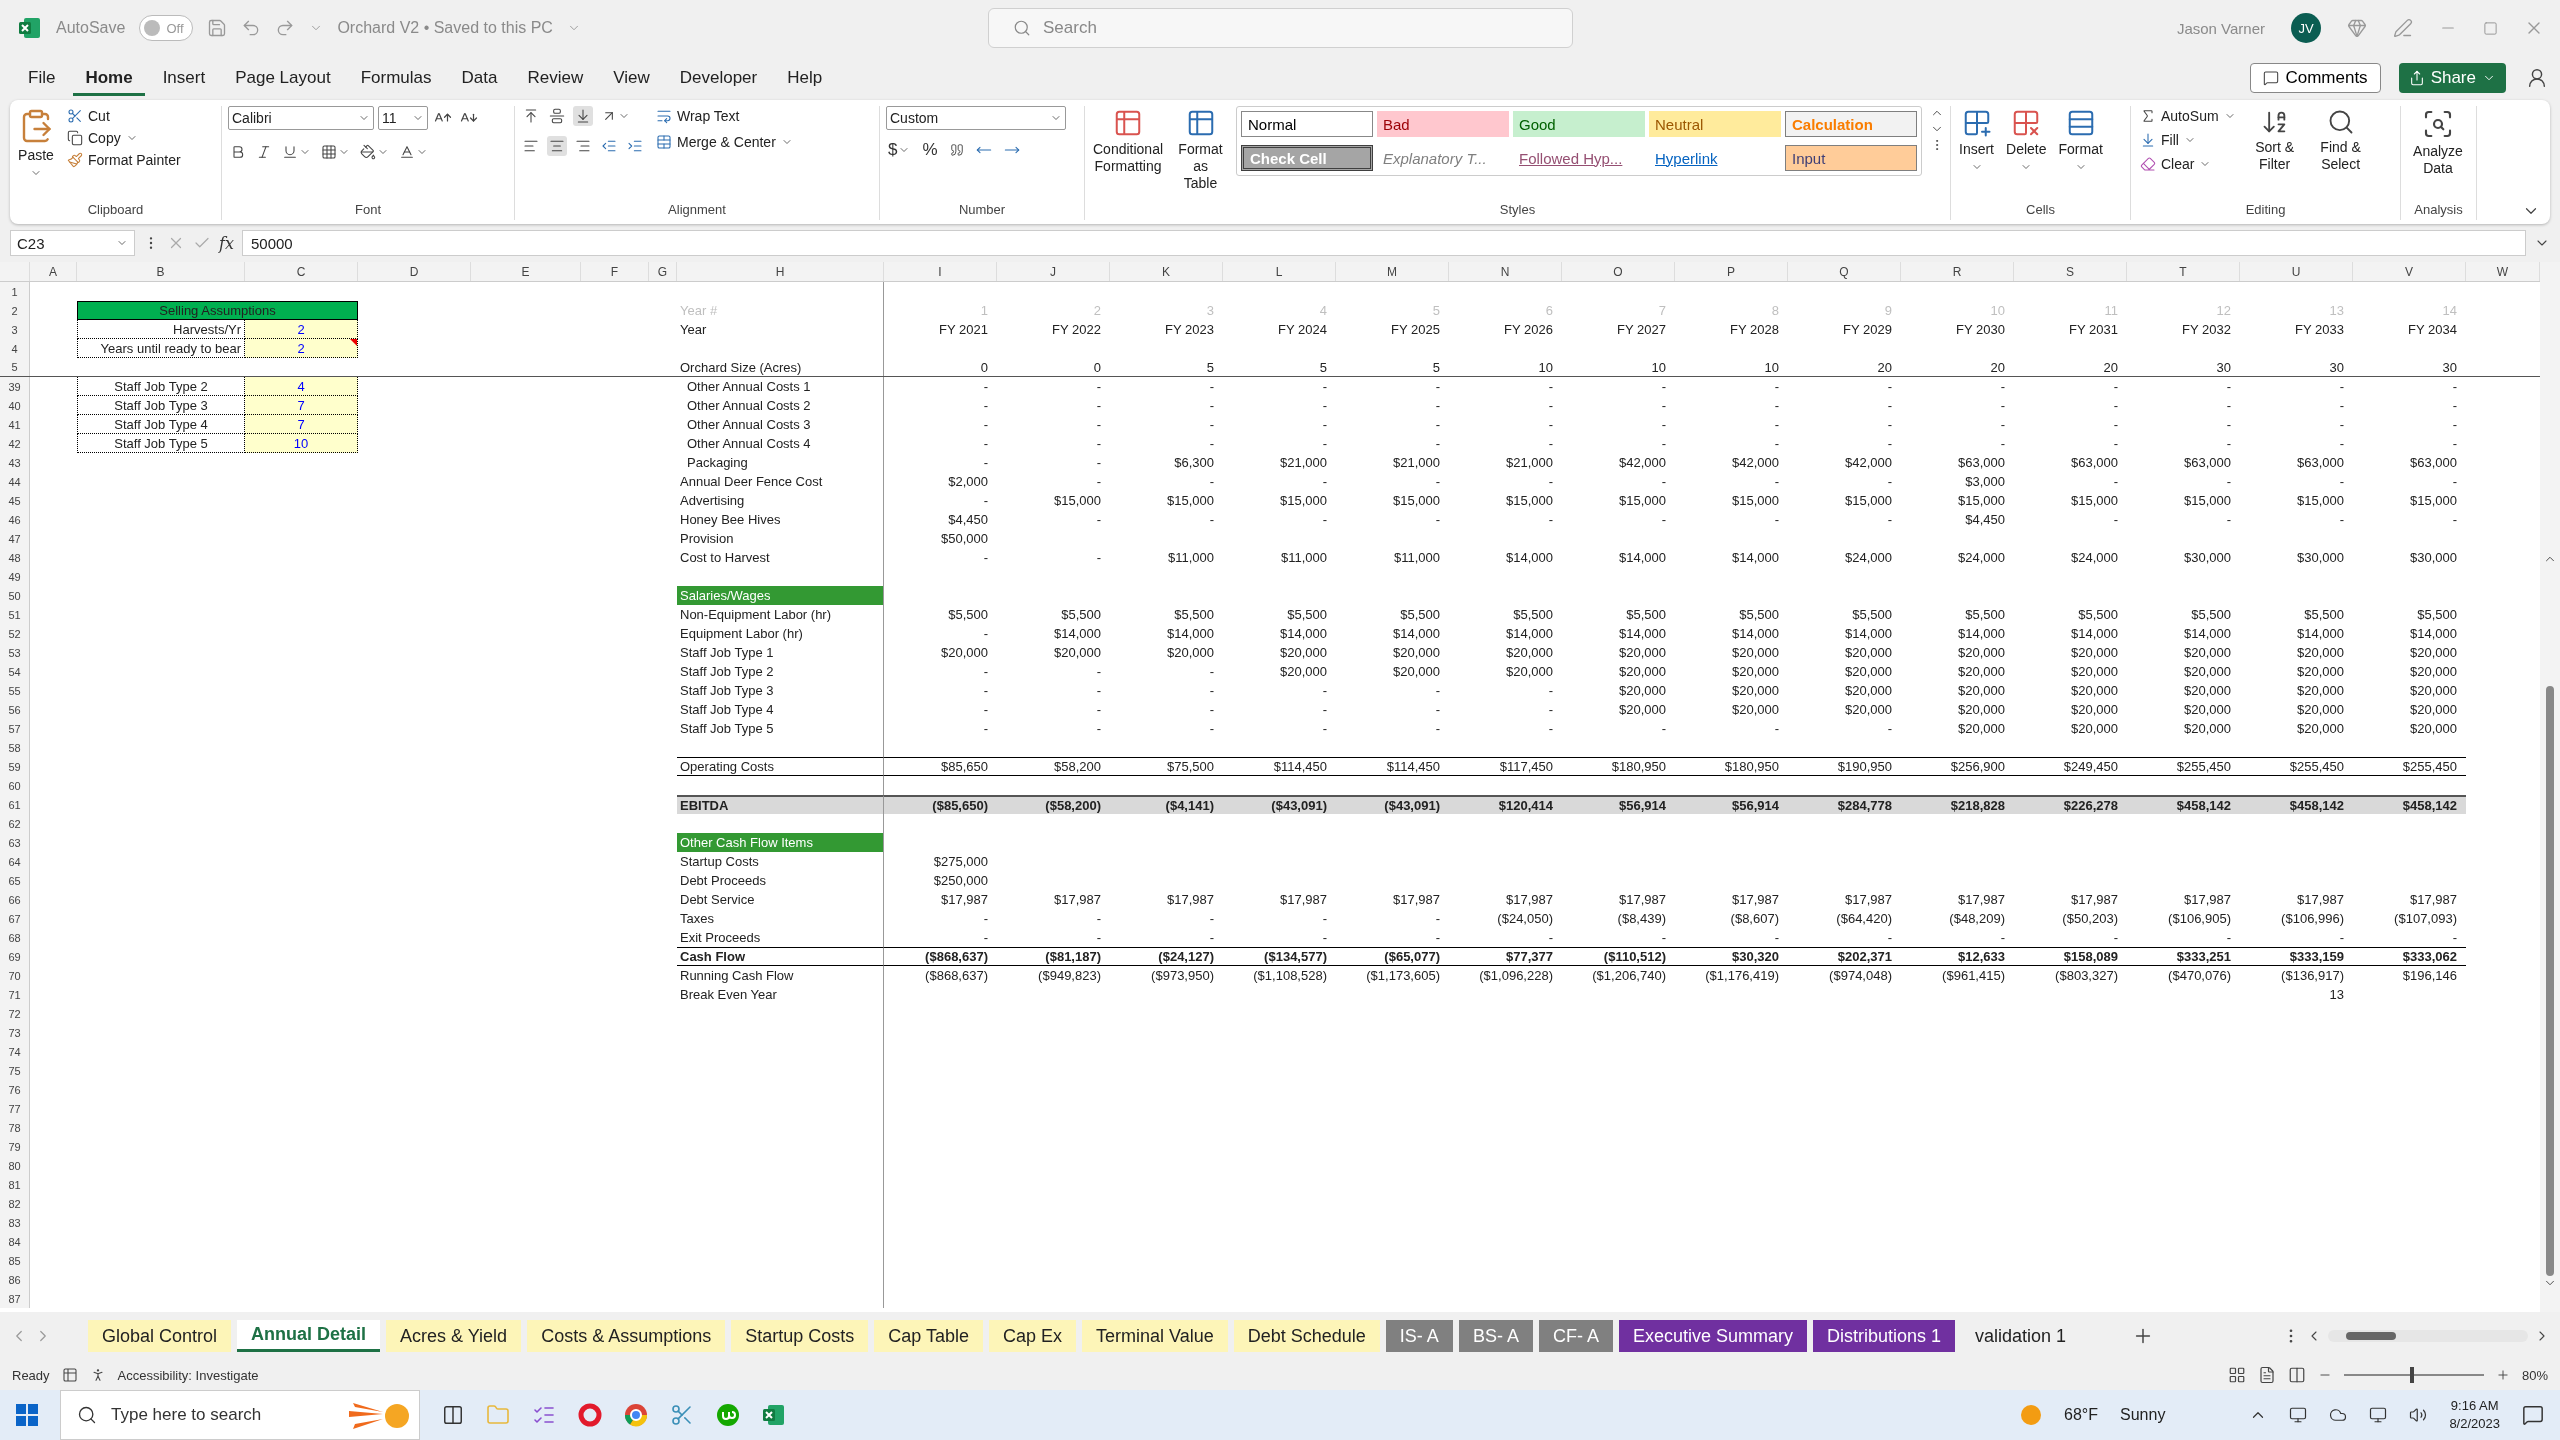 Image resolution: width=2560 pixels, height=1440 pixels. What do you see at coordinates (2306, 28) in the screenshot?
I see `user-avatar: JV` at bounding box center [2306, 28].